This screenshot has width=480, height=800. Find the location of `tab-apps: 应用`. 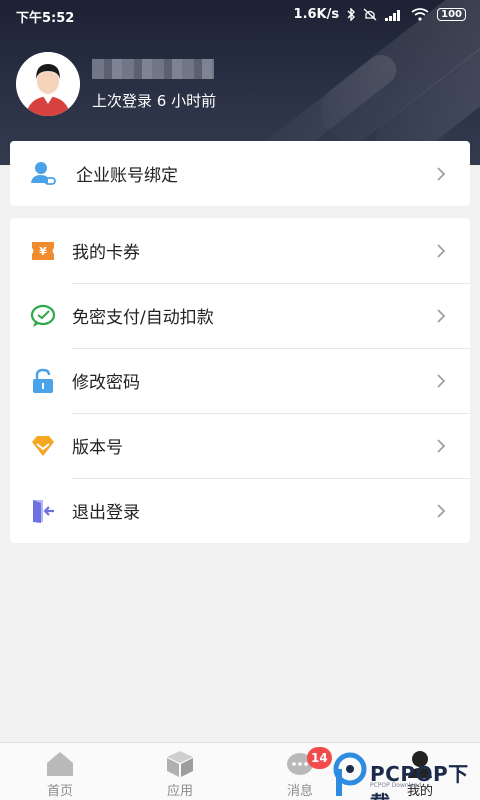

tab-apps: 应用 is located at coordinates (180, 771).